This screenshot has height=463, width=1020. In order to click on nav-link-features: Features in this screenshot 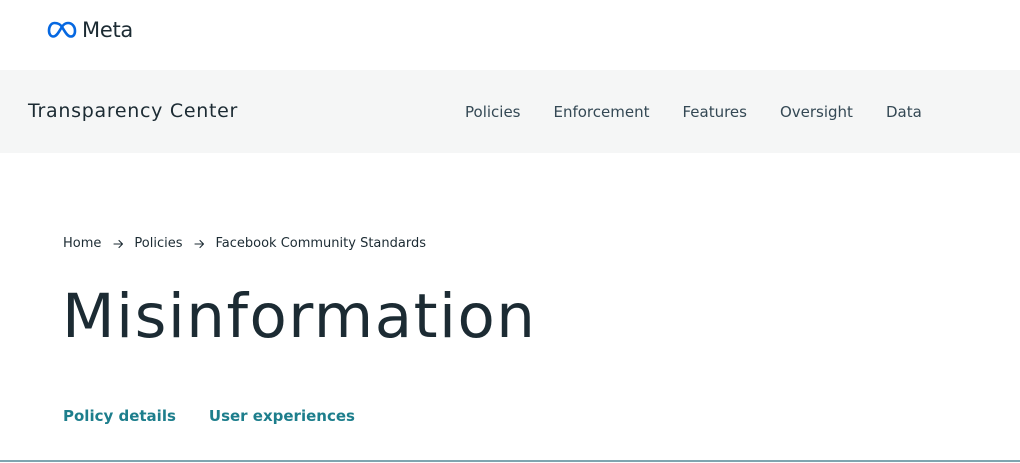, I will do `click(714, 112)`.